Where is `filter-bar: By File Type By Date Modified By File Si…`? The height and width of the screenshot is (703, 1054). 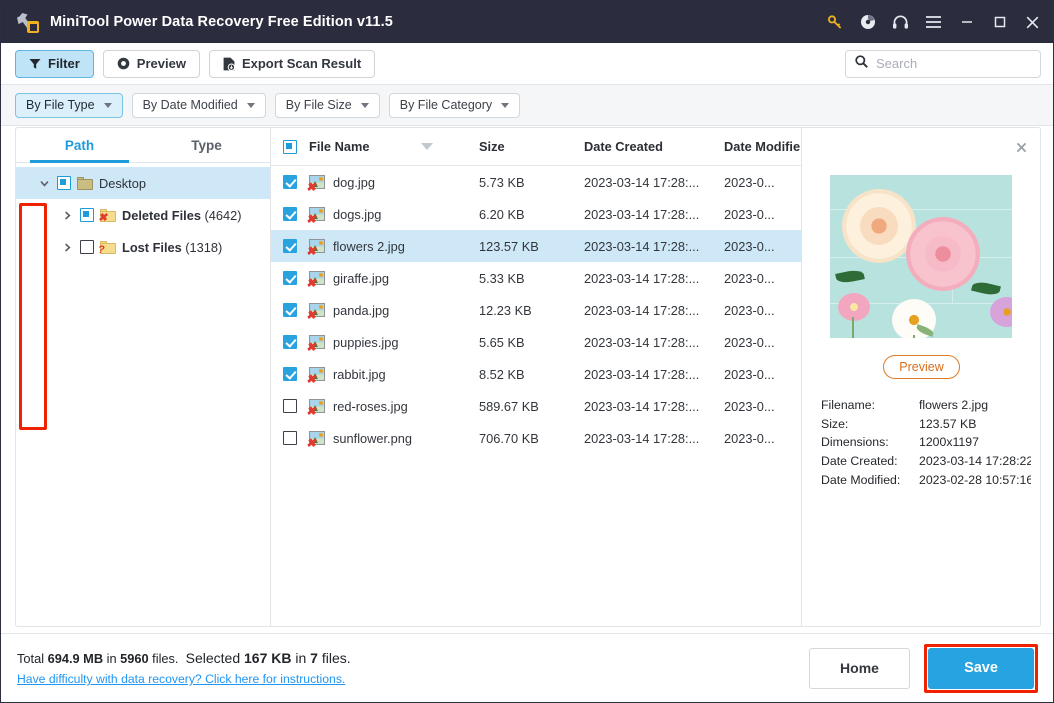 filter-bar: By File Type By Date Modified By File Si… is located at coordinates (527, 105).